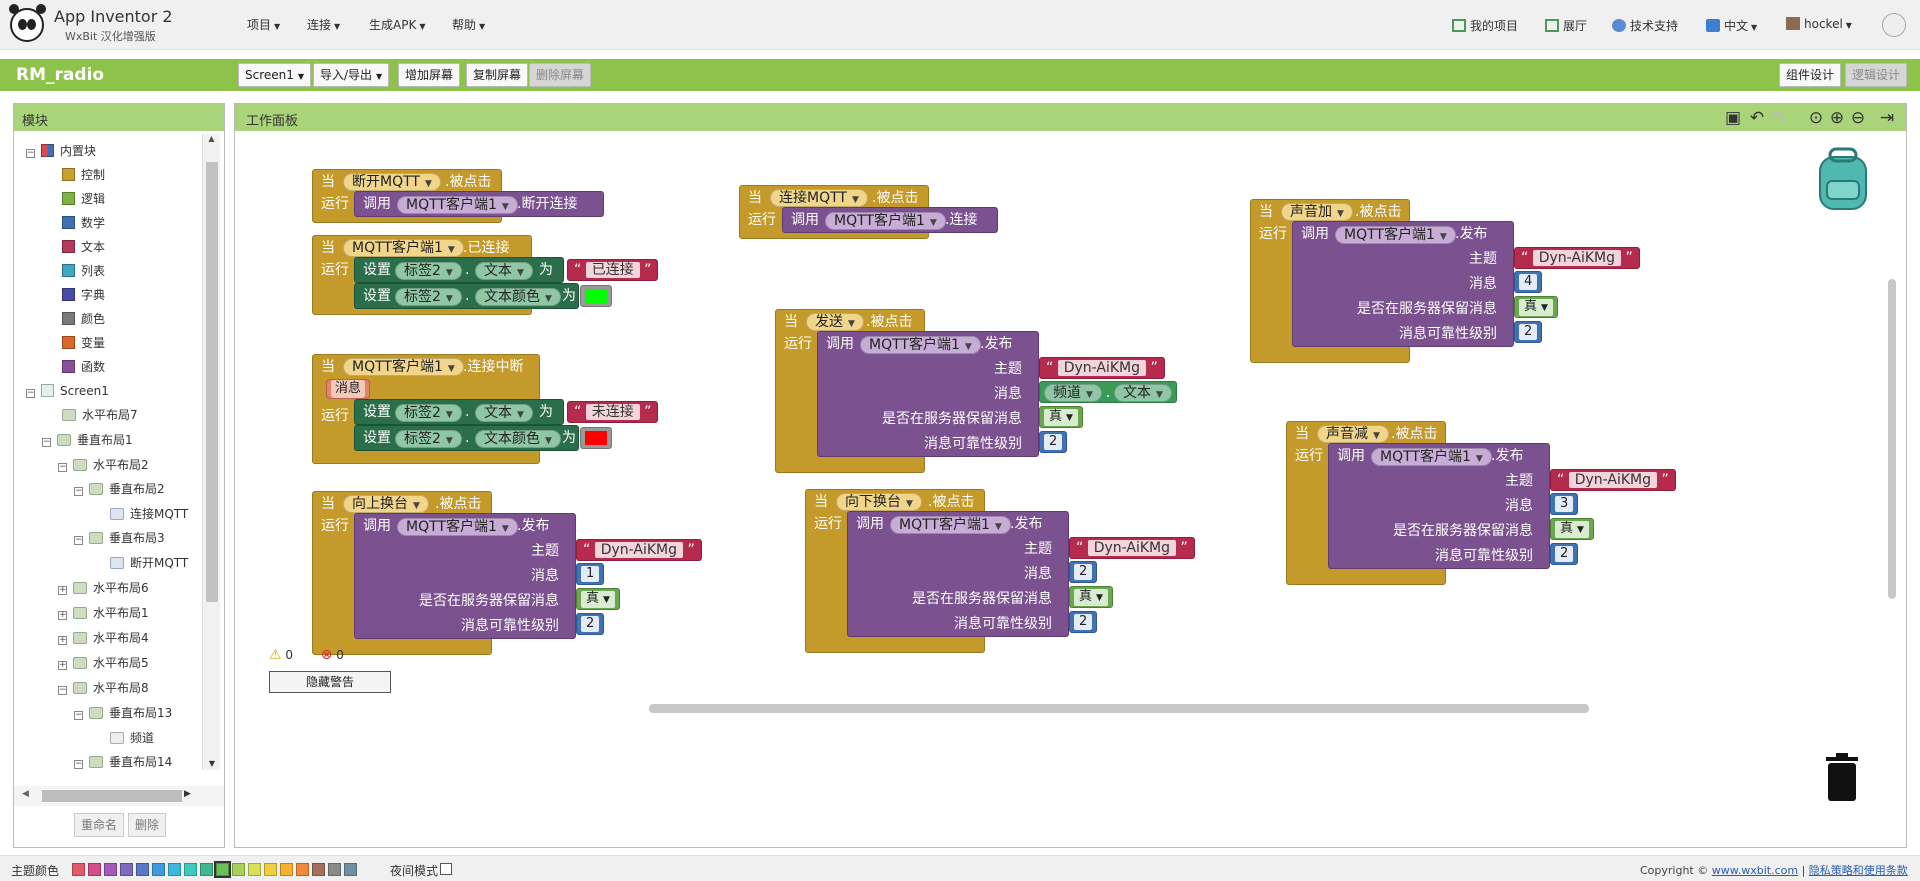  Describe the element at coordinates (1528, 282) in the screenshot. I see `number-block-message: 4` at that location.